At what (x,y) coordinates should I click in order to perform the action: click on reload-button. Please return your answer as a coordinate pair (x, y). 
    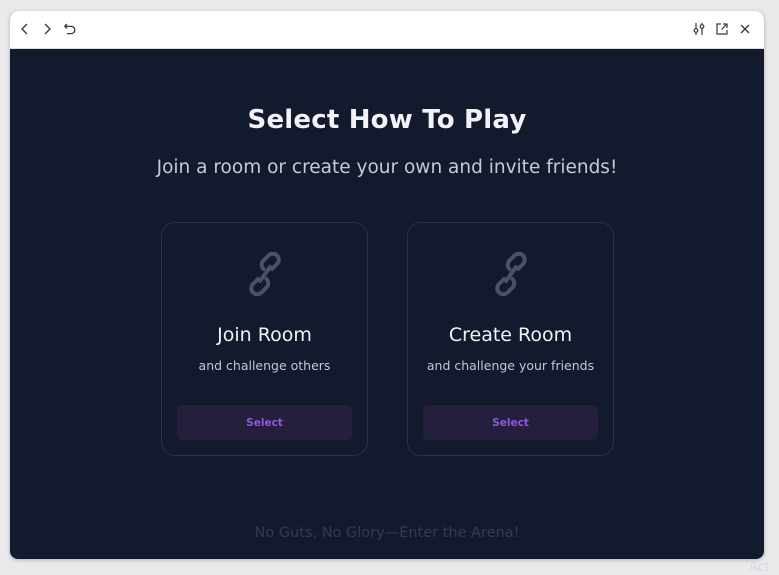
    Looking at the image, I should click on (70, 29).